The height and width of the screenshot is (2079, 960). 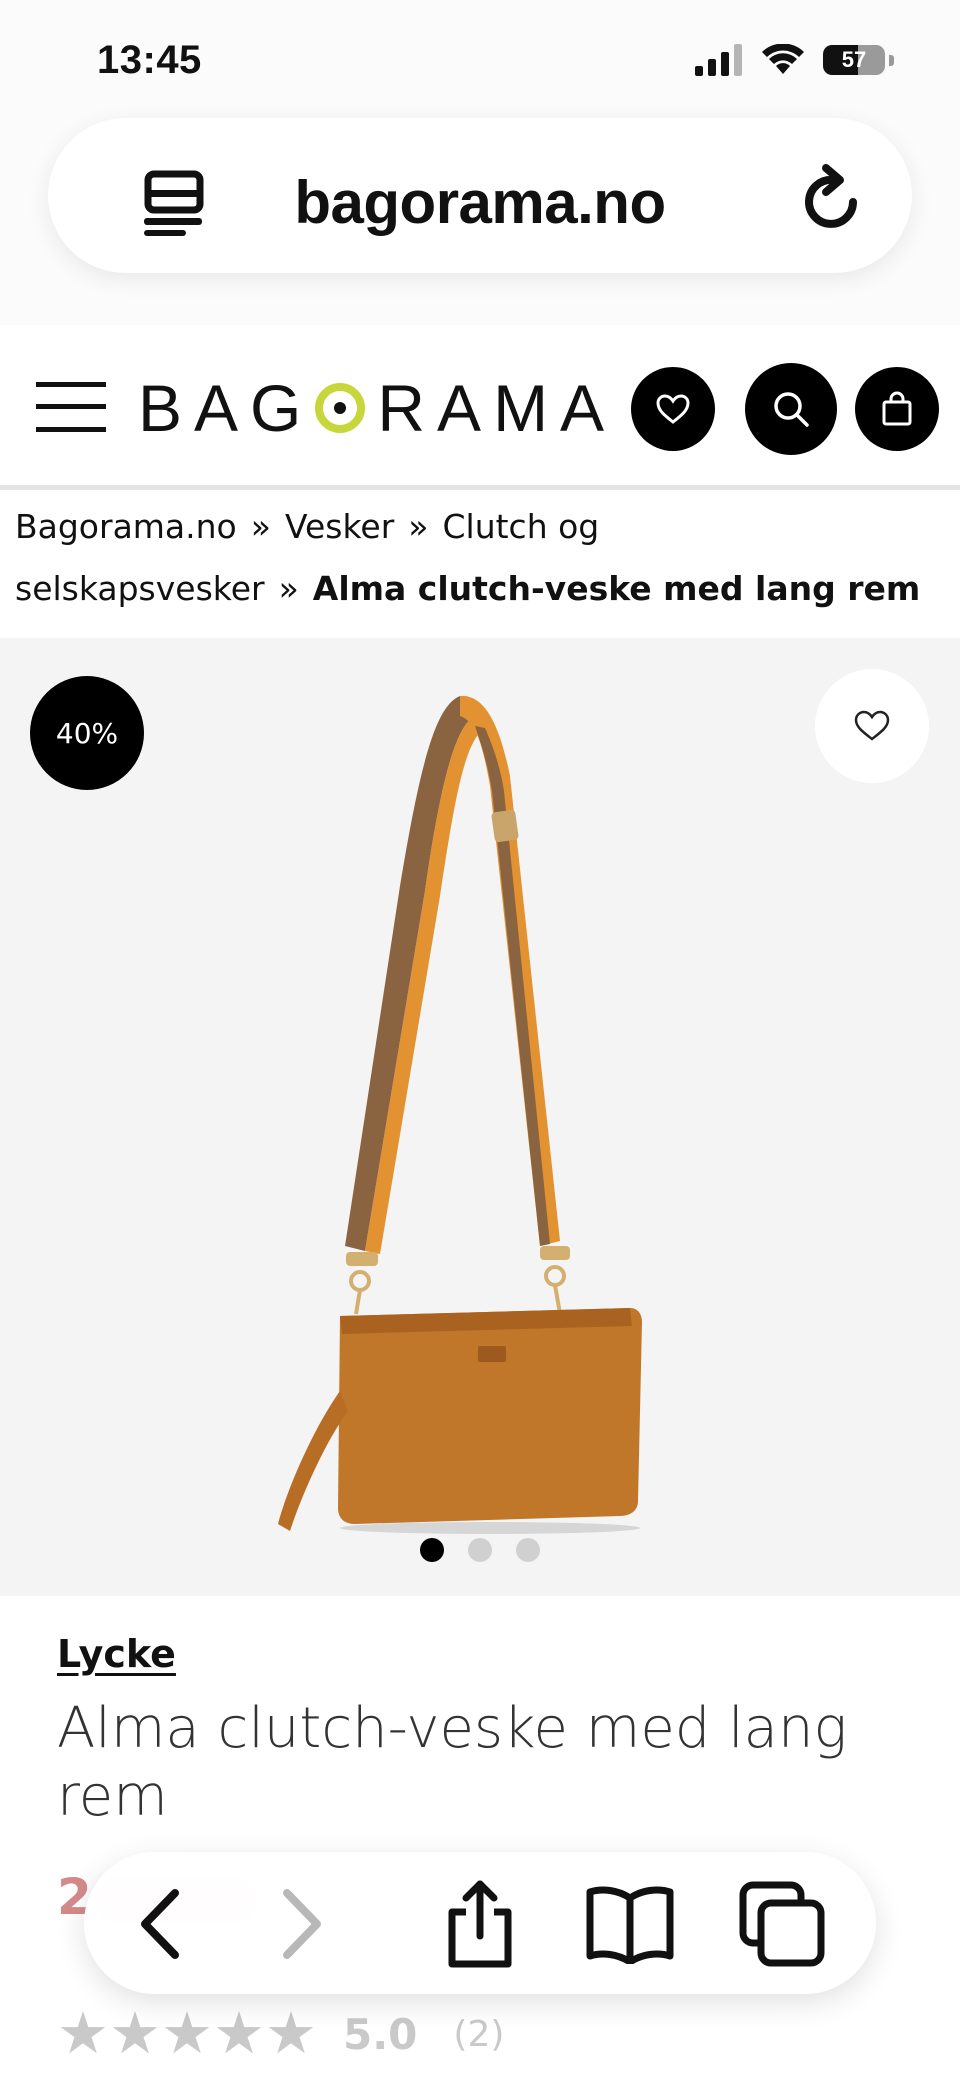 I want to click on browser-toolbar, so click(x=480, y=1923).